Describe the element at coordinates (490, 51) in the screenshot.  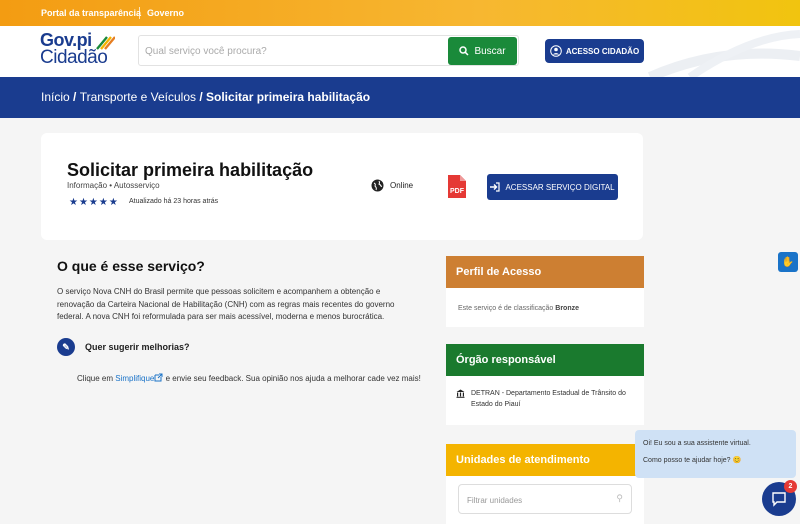
I see `search-button-label: Buscar` at that location.